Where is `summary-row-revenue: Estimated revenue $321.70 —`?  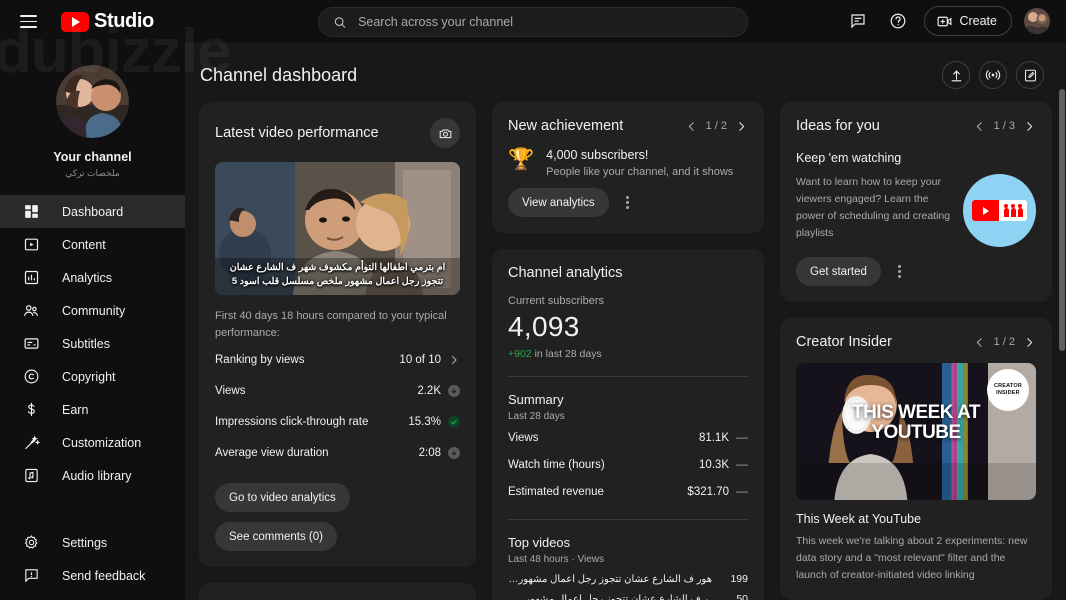 summary-row-revenue: Estimated revenue $321.70 — is located at coordinates (628, 492).